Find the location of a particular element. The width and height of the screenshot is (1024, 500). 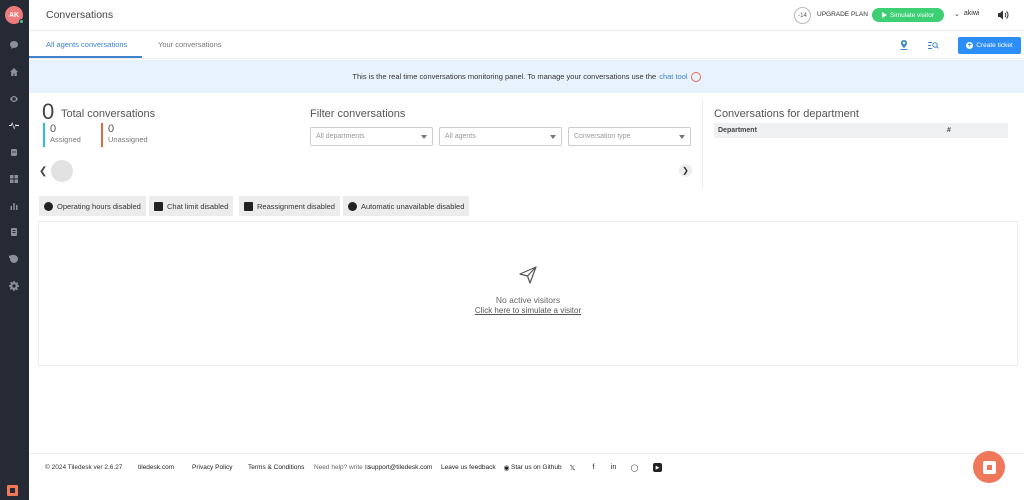

auto-unavailable-badge: Automatic unavailable disabled is located at coordinates (406, 206).